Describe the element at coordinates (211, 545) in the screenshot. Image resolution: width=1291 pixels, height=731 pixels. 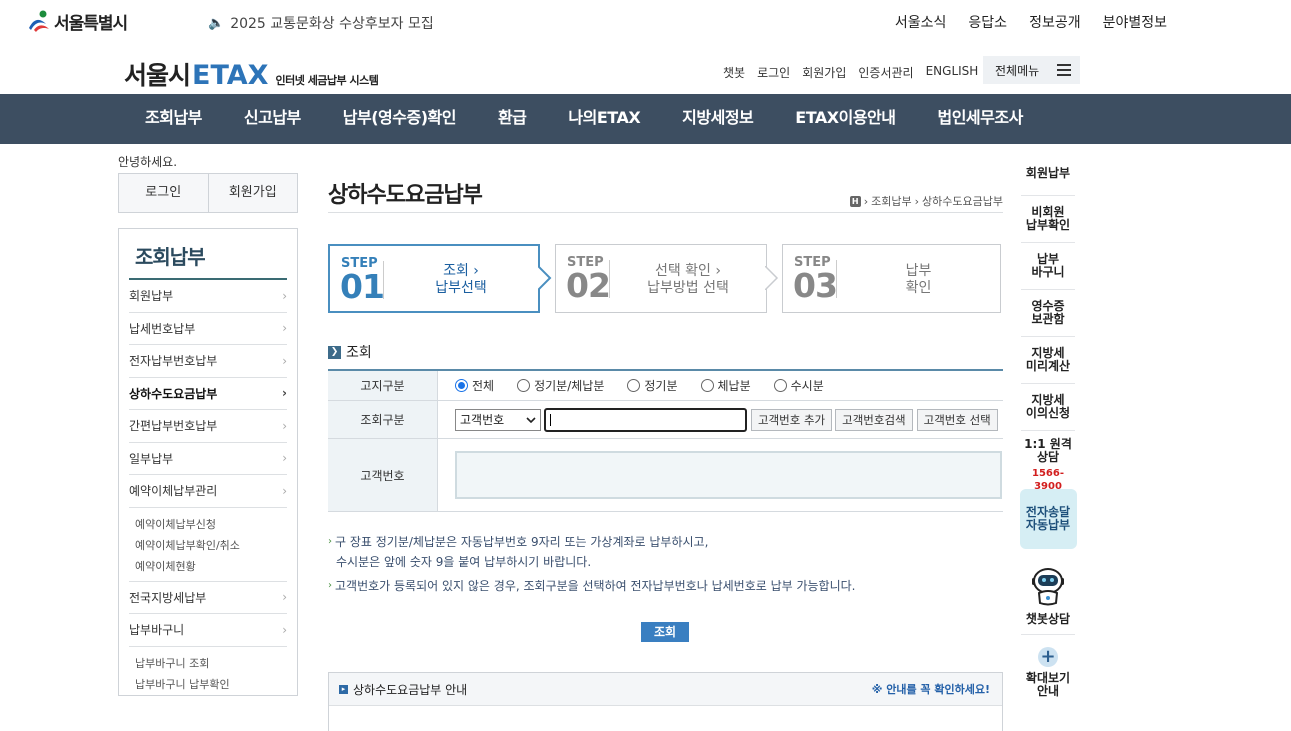
I see `side-sub-reserve-check: 예약이체납부확인/취소` at that location.